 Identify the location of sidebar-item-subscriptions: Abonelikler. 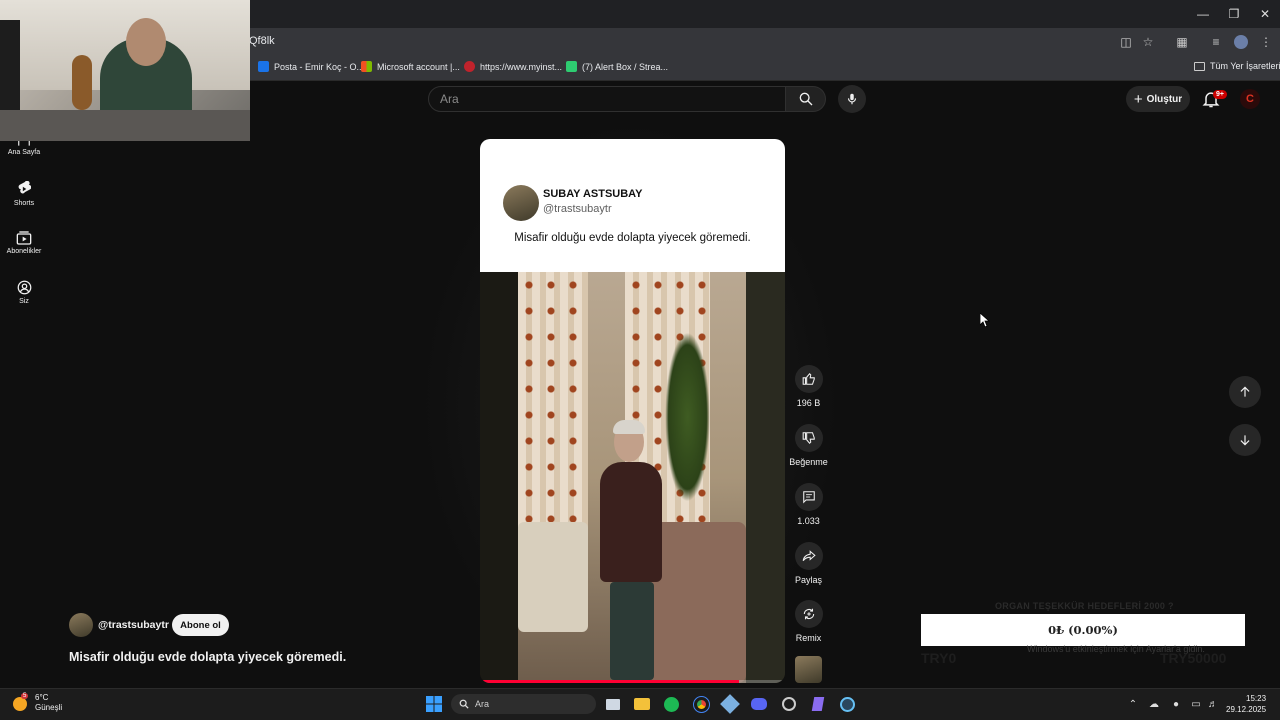
(24, 243).